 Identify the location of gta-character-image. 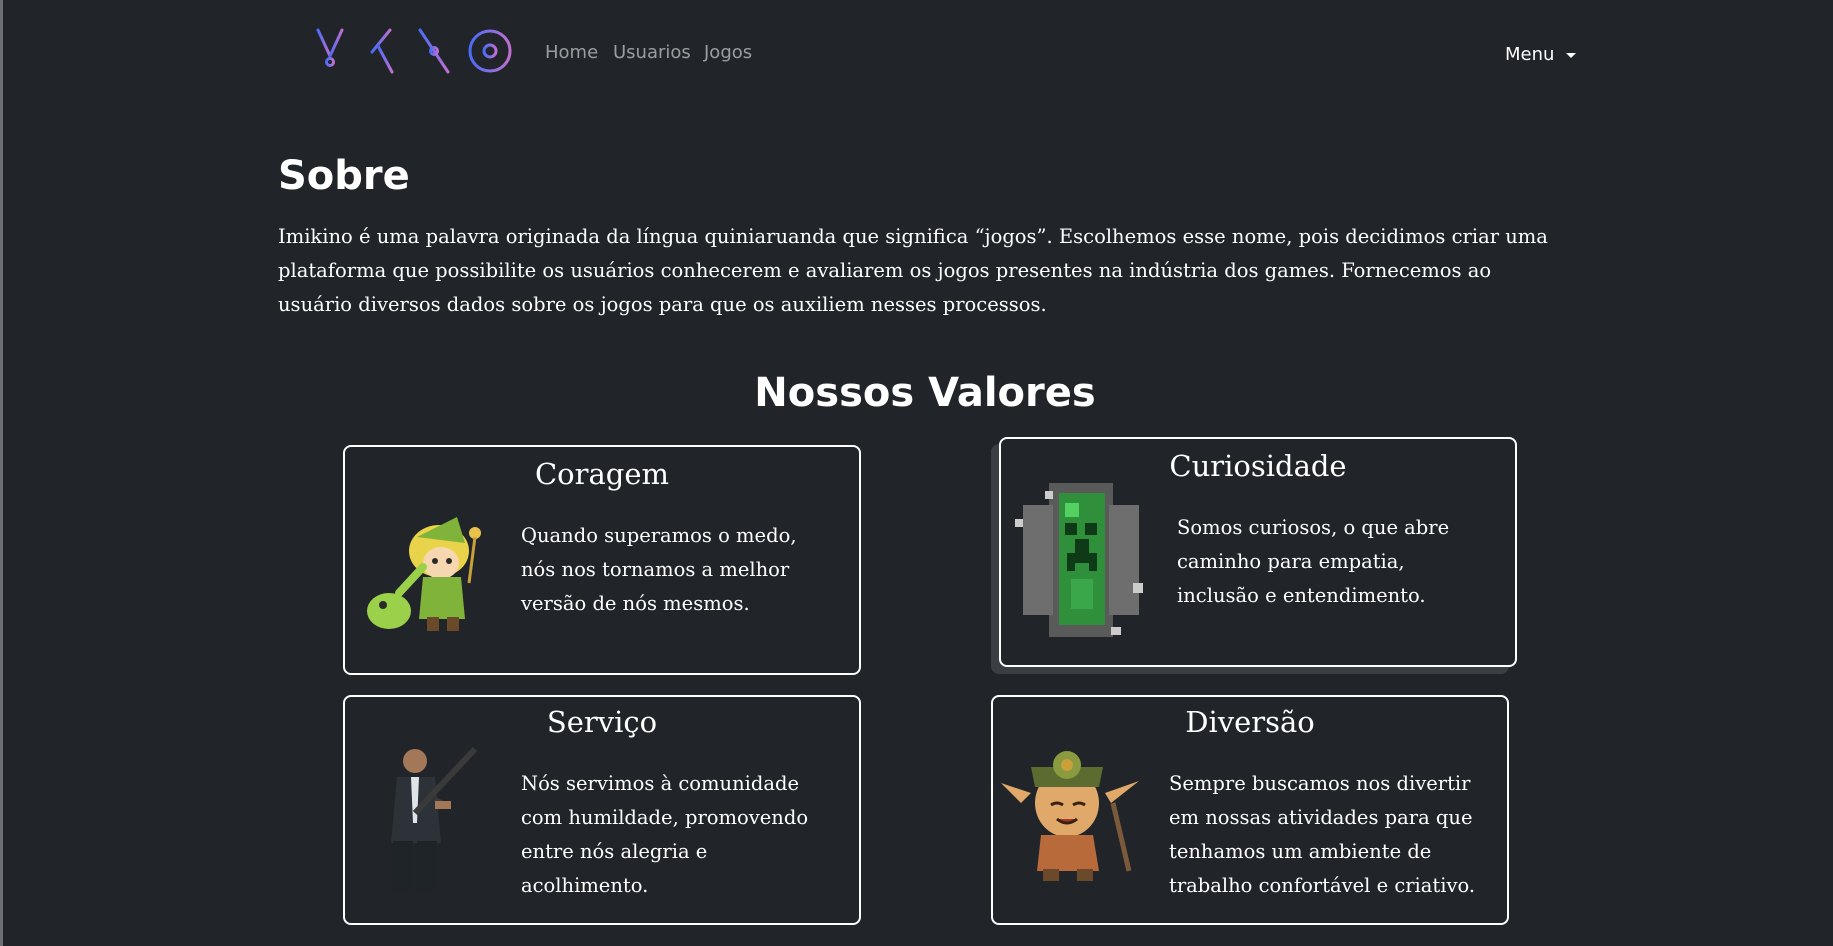
(434, 818).